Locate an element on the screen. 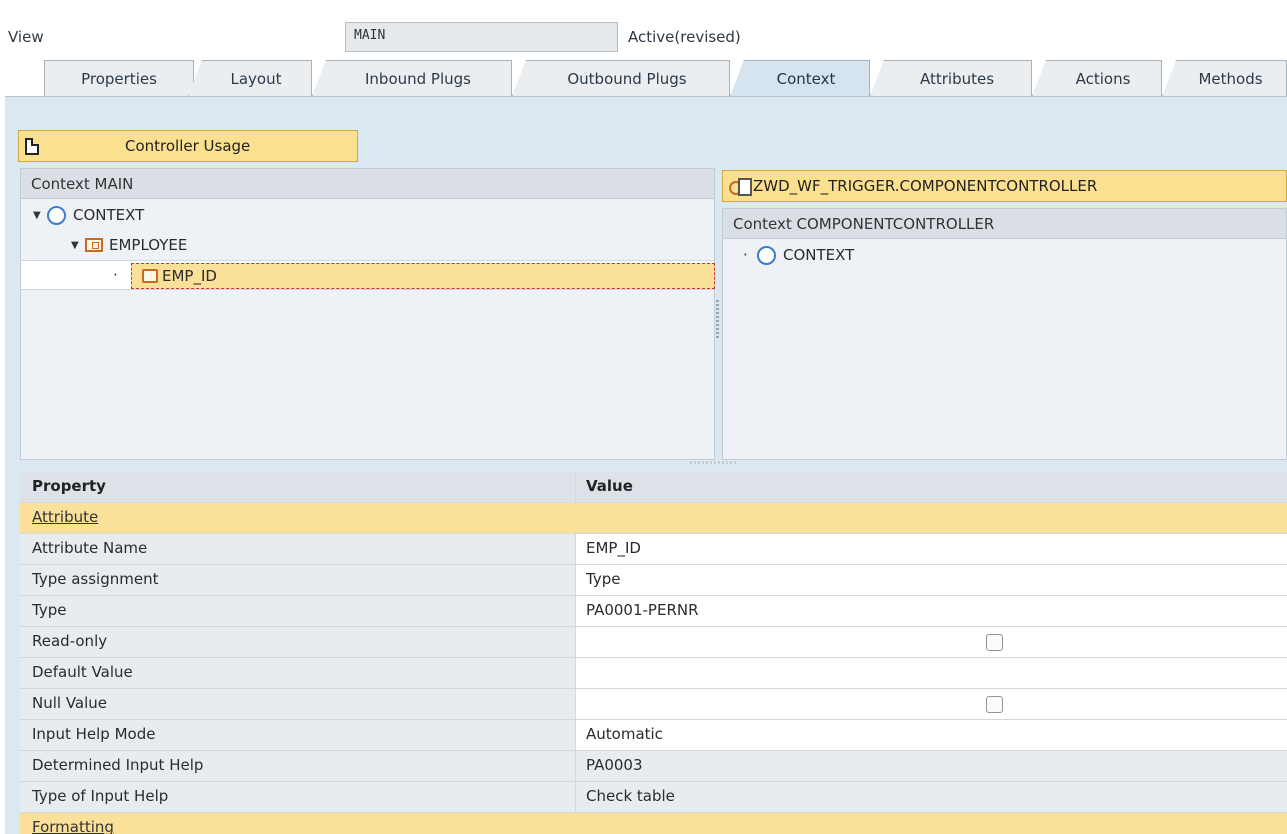 The height and width of the screenshot is (834, 1287). table-row: Type assignment Type is located at coordinates (653, 580).